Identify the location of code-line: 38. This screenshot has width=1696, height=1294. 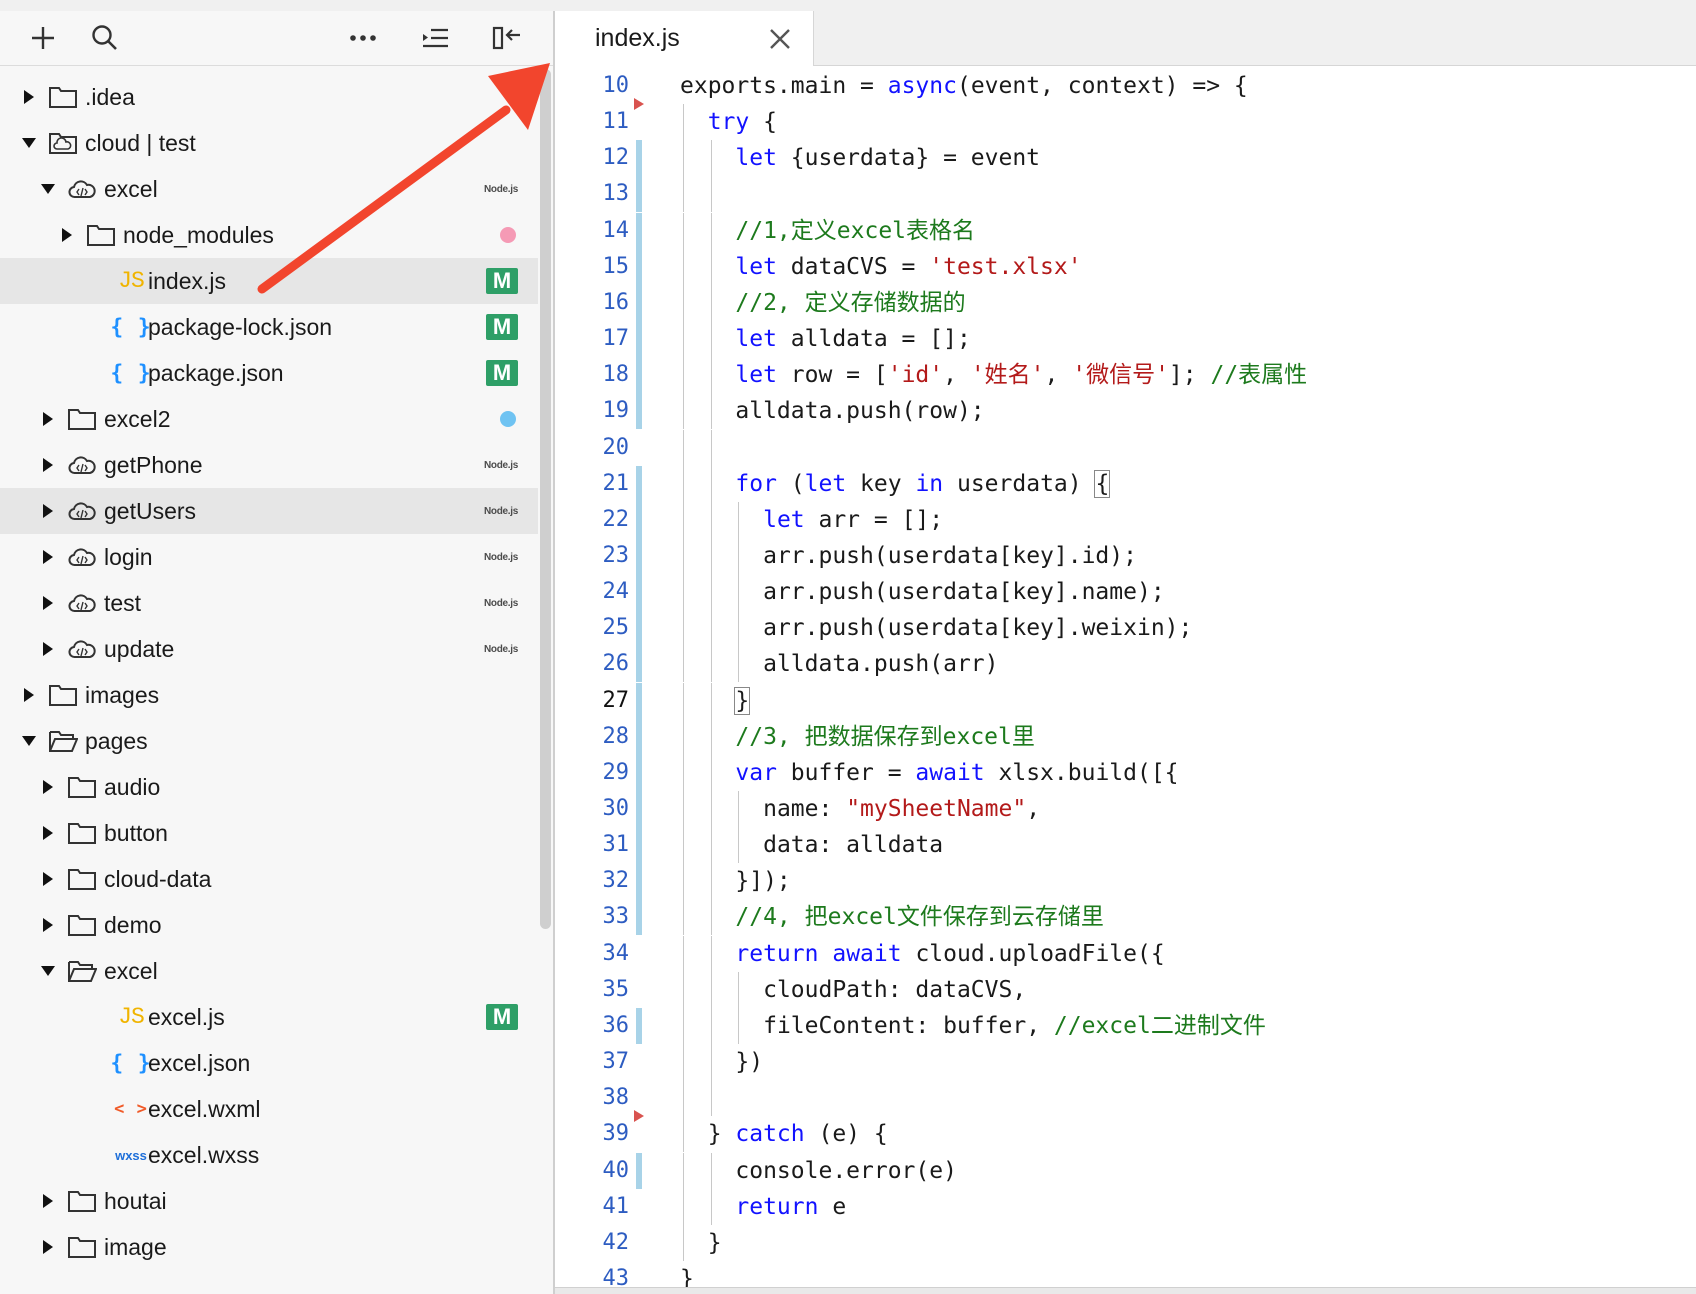
(1125, 1098).